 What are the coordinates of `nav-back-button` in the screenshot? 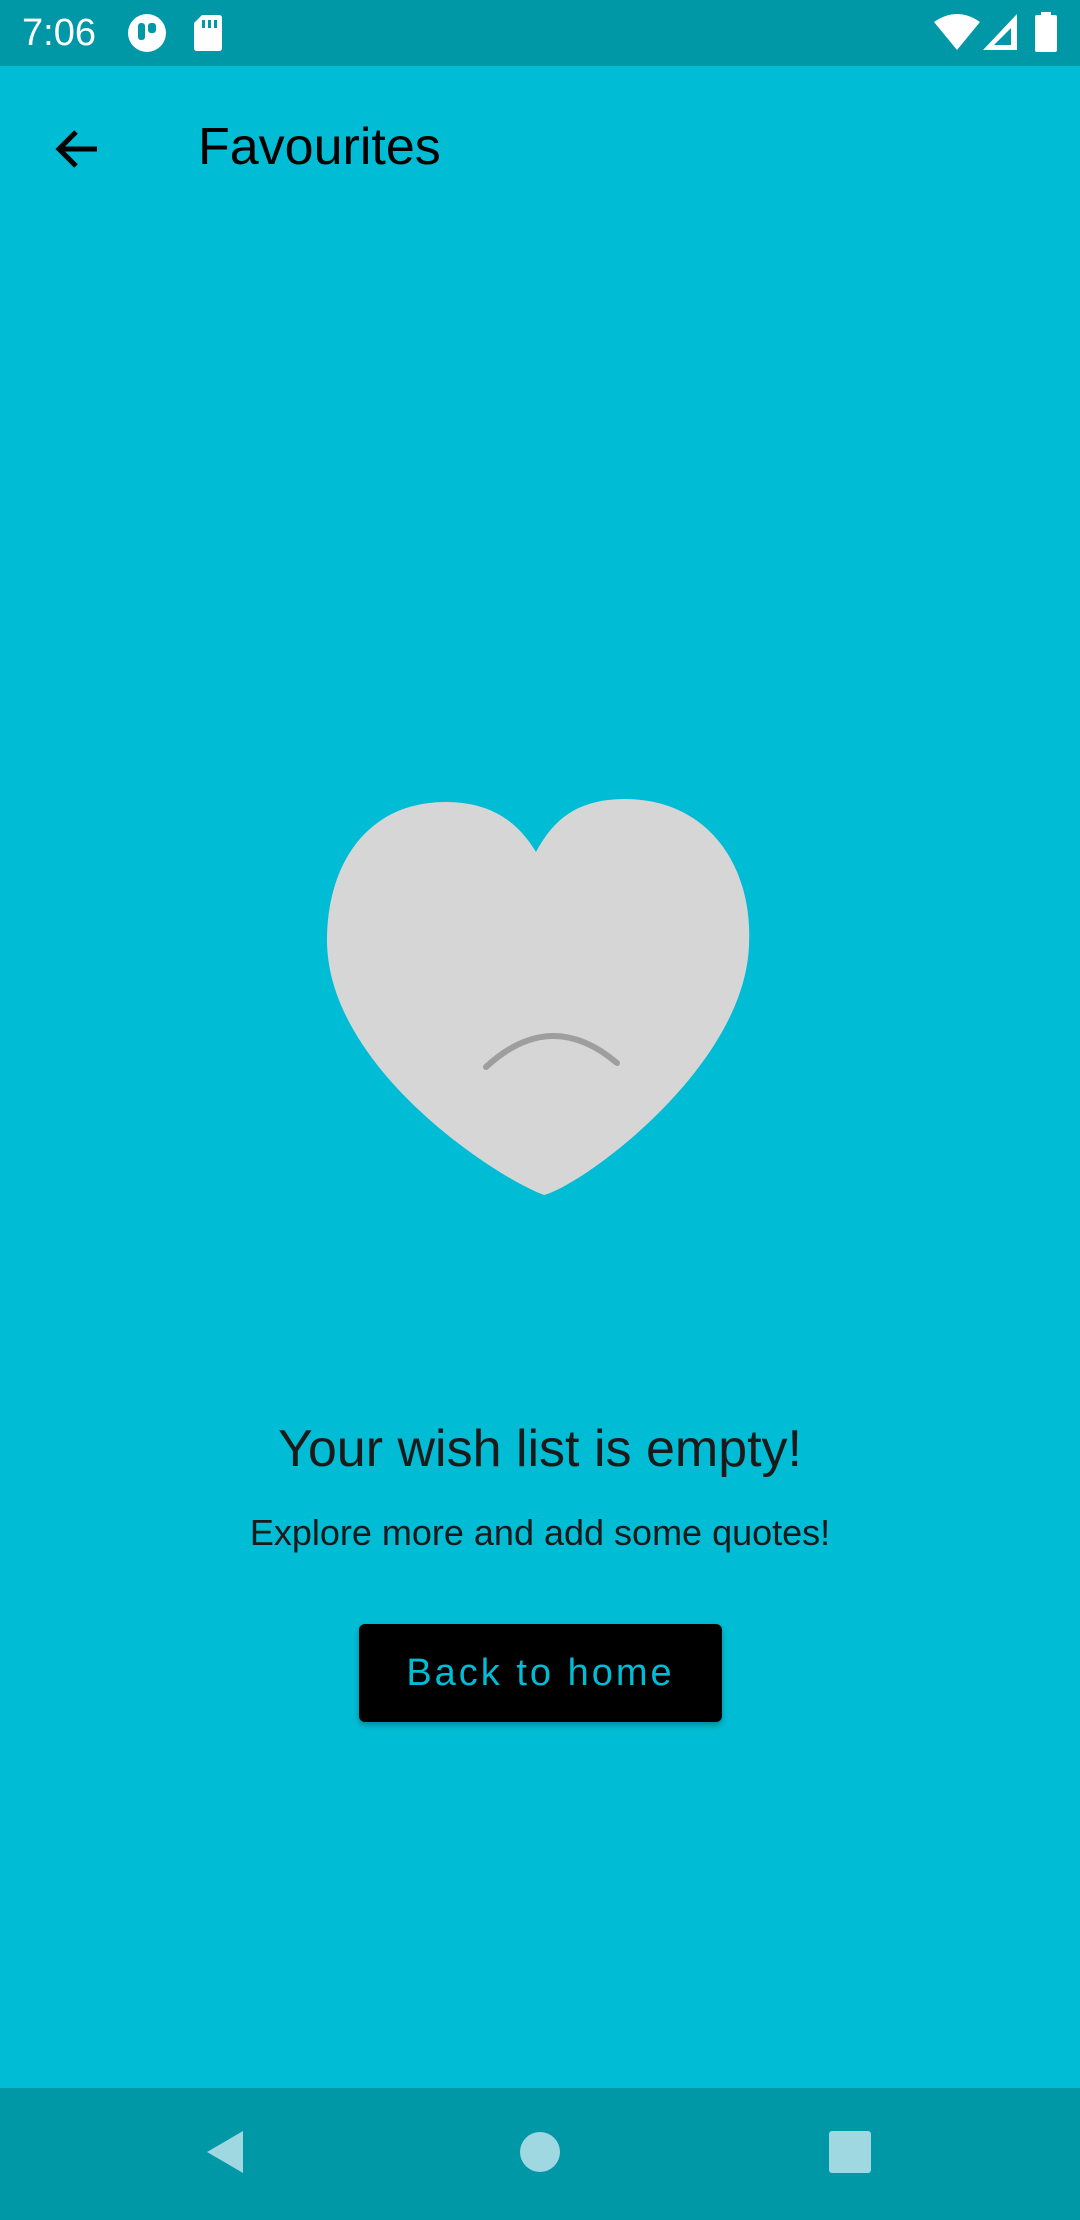 It's located at (226, 2154).